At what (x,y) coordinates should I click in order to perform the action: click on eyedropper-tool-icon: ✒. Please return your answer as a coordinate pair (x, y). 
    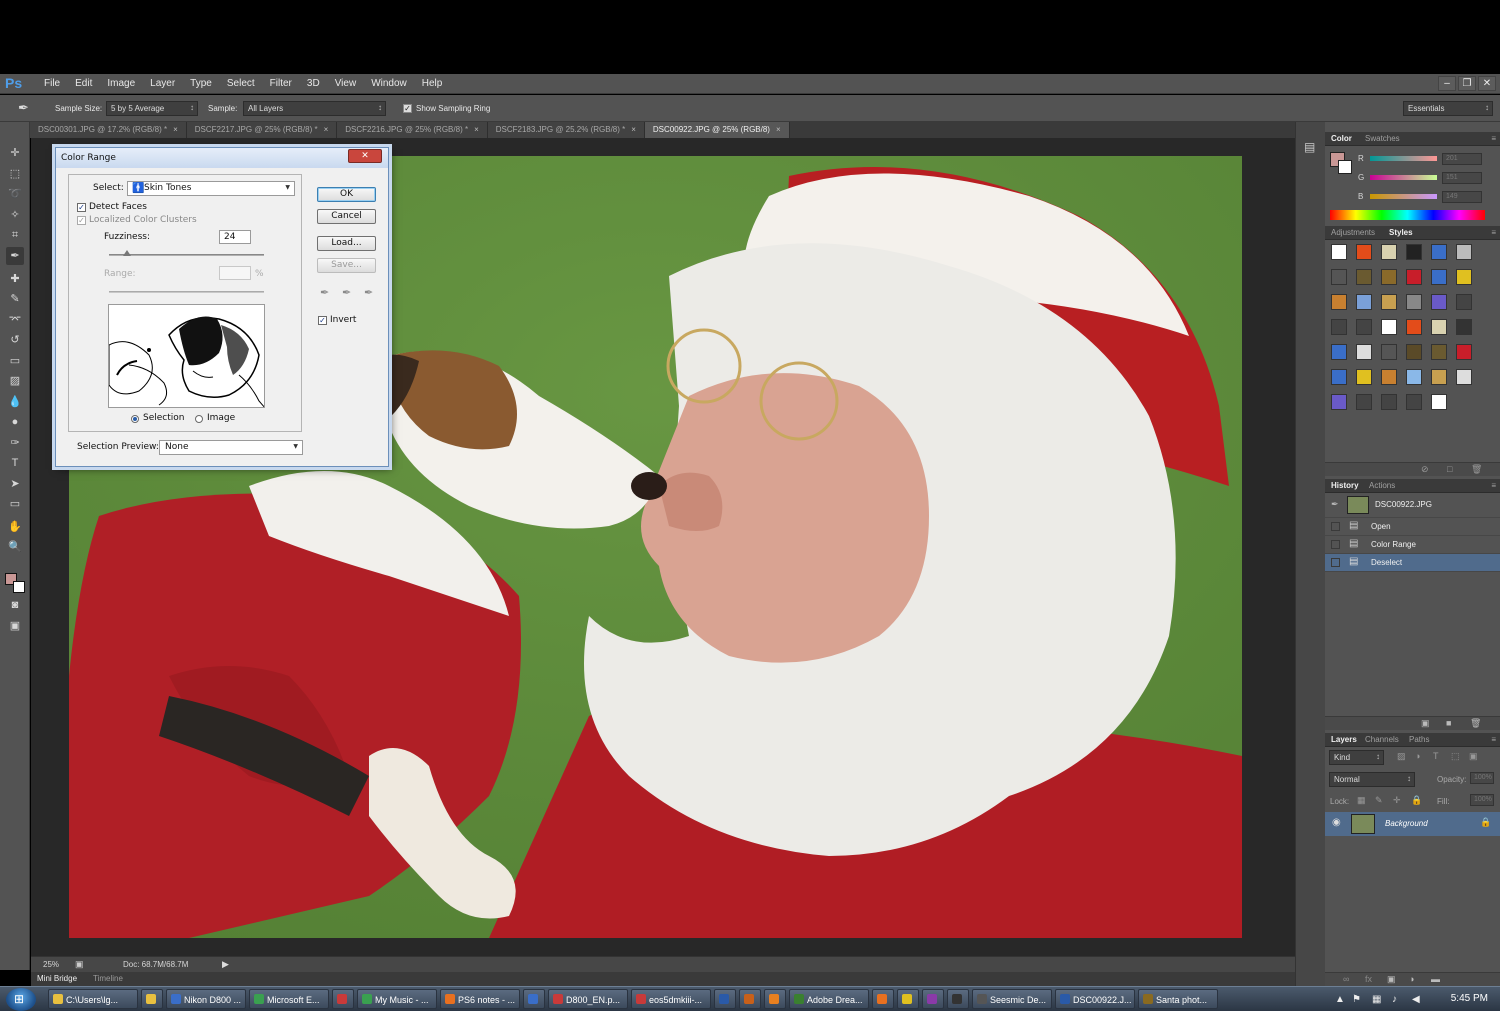
    Looking at the image, I should click on (15, 256).